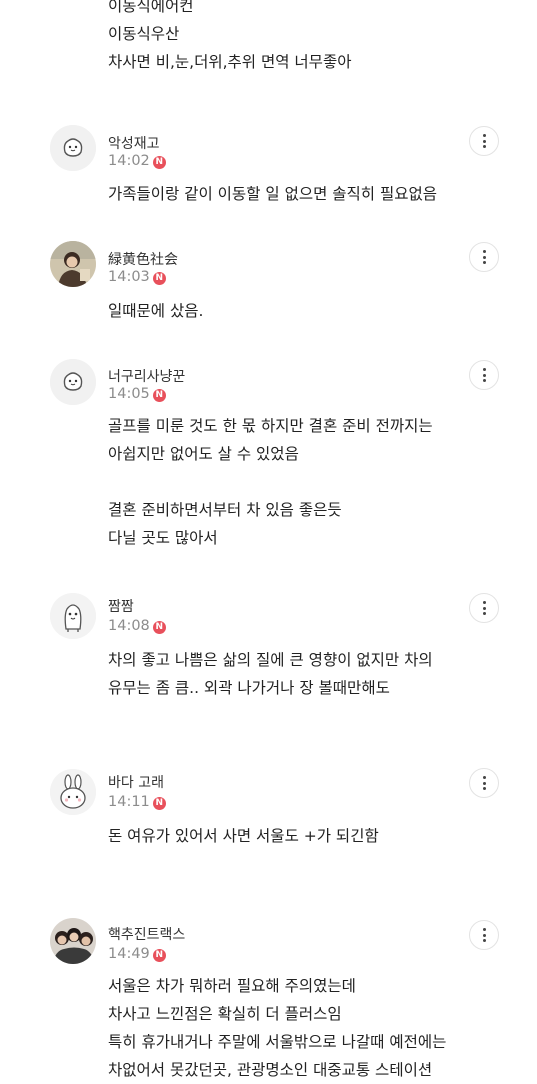 The height and width of the screenshot is (1084, 537). I want to click on comment-line: 아쉽지만 없어도 살 수 있었음, so click(203, 454).